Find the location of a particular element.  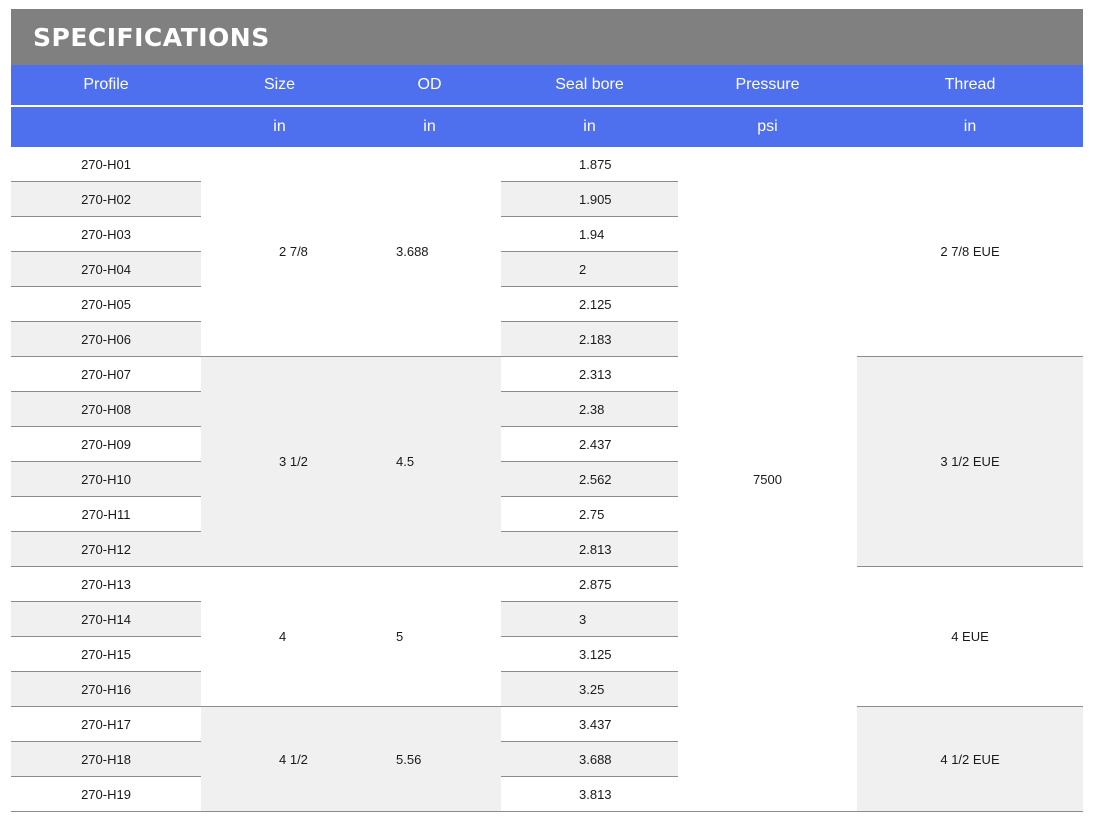

cell-size: 4 1/2 is located at coordinates (279, 759).